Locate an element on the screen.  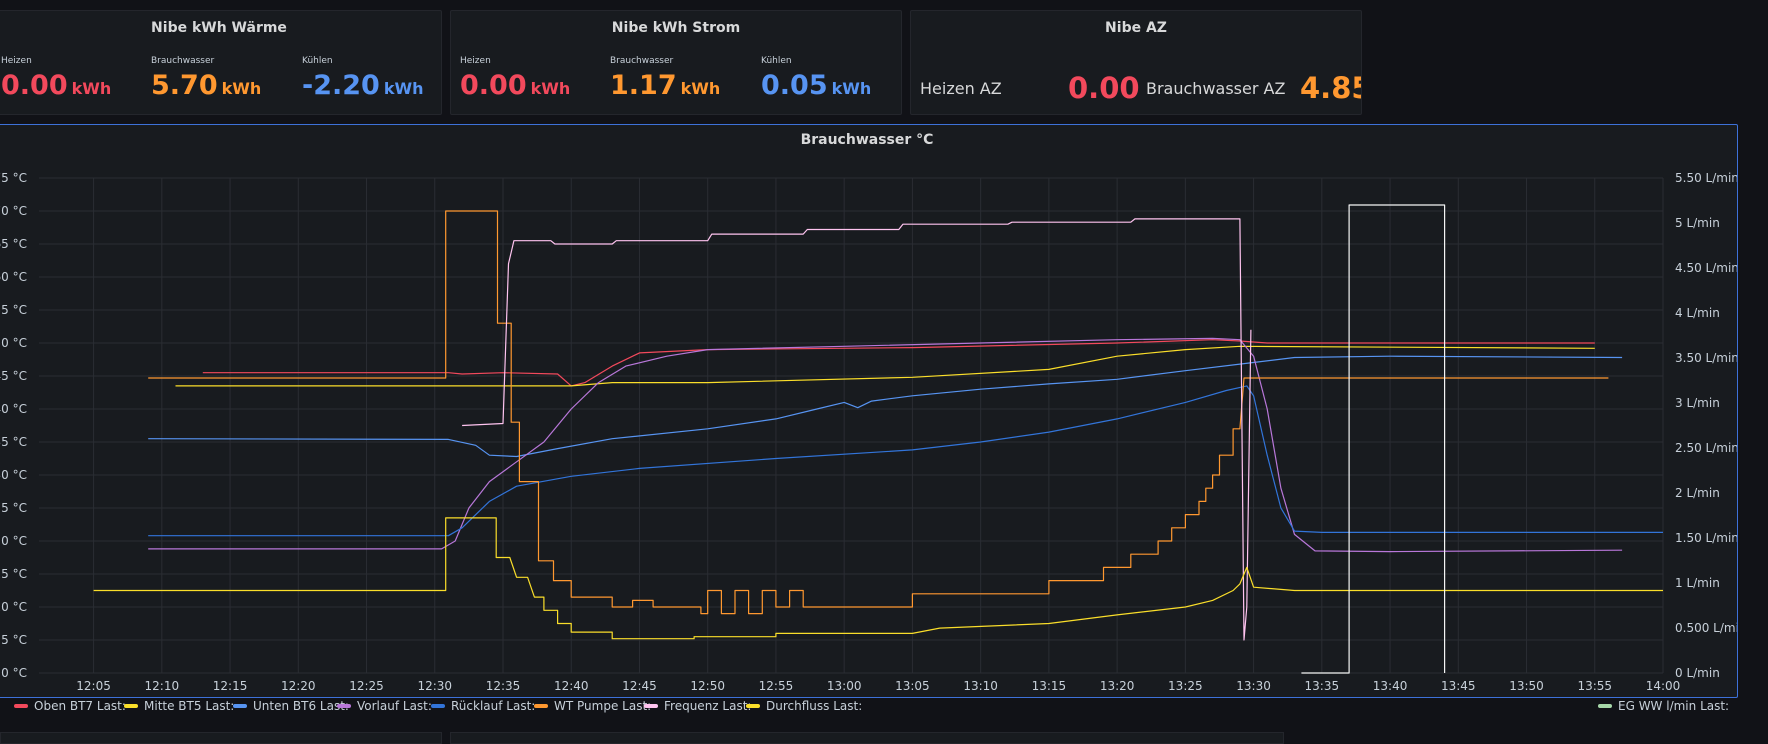
stat-heizen: Heizen 0.00 kWh is located at coordinates (56, 78).